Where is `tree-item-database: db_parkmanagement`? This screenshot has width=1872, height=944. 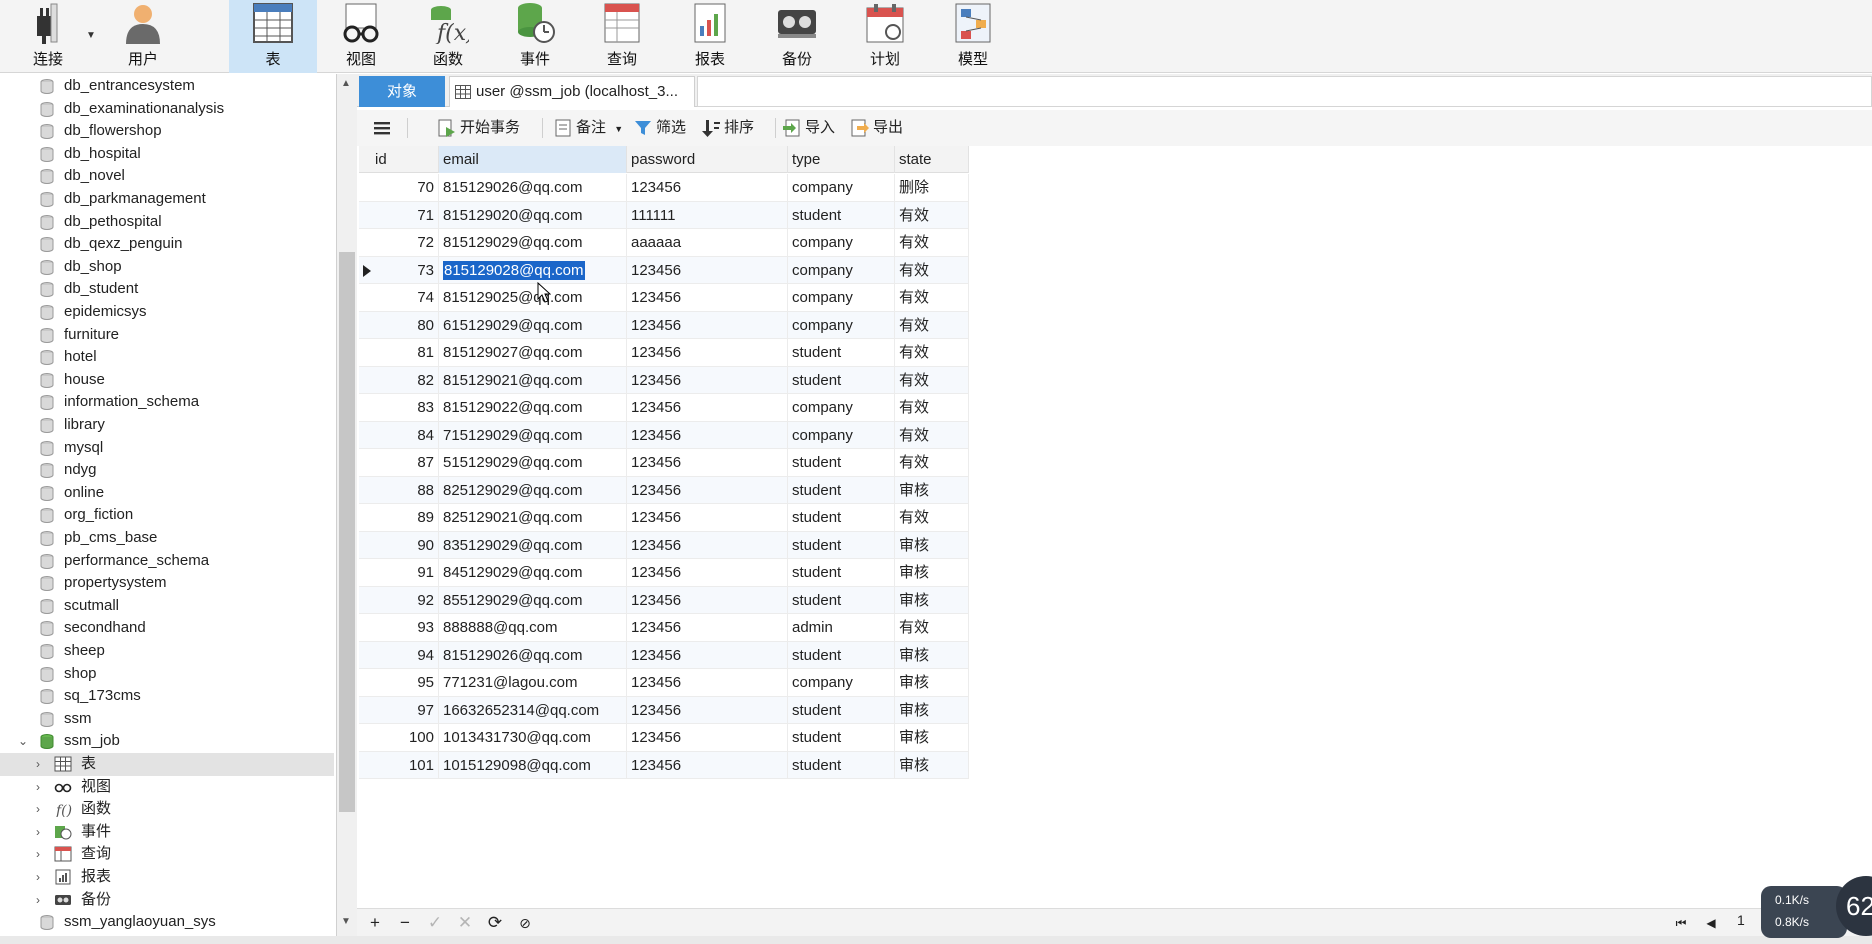 tree-item-database: db_parkmanagement is located at coordinates (167, 199).